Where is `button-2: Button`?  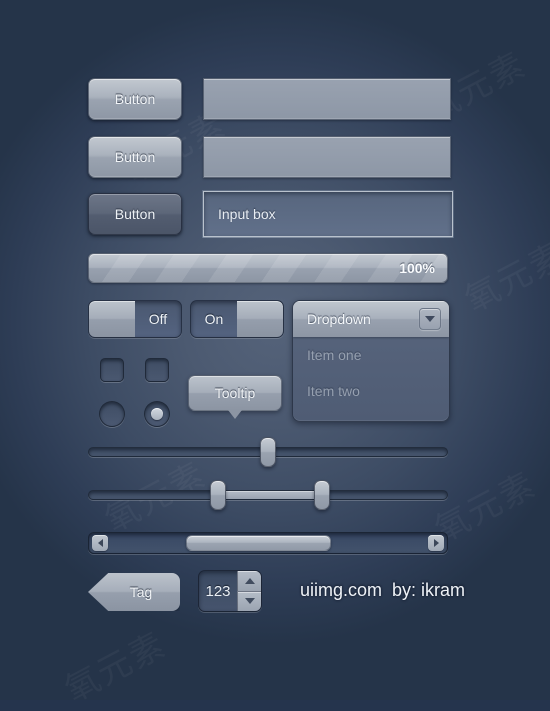 button-2: Button is located at coordinates (135, 157).